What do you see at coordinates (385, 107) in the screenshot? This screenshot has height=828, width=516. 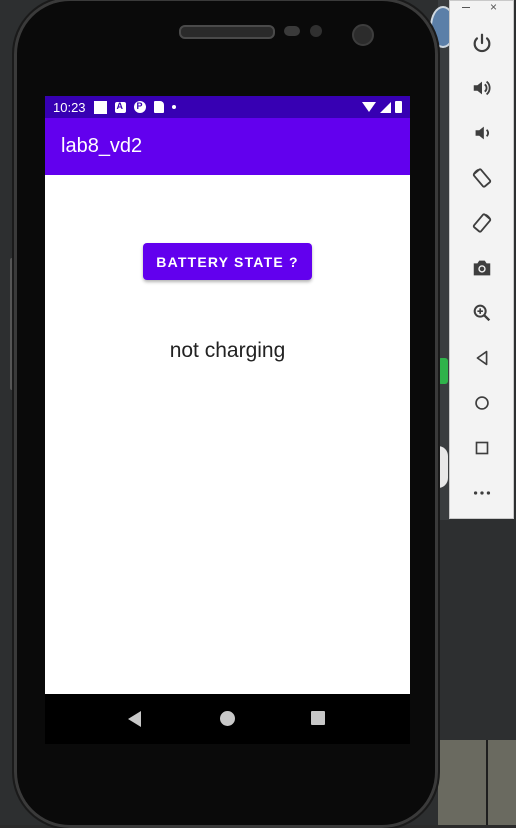 I see `signal-icon` at bounding box center [385, 107].